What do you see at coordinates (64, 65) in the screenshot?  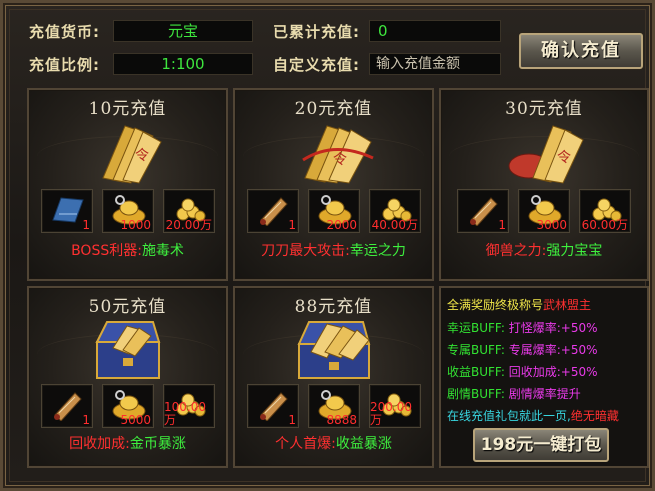 I see `ratio-label: 充值比例:` at bounding box center [64, 65].